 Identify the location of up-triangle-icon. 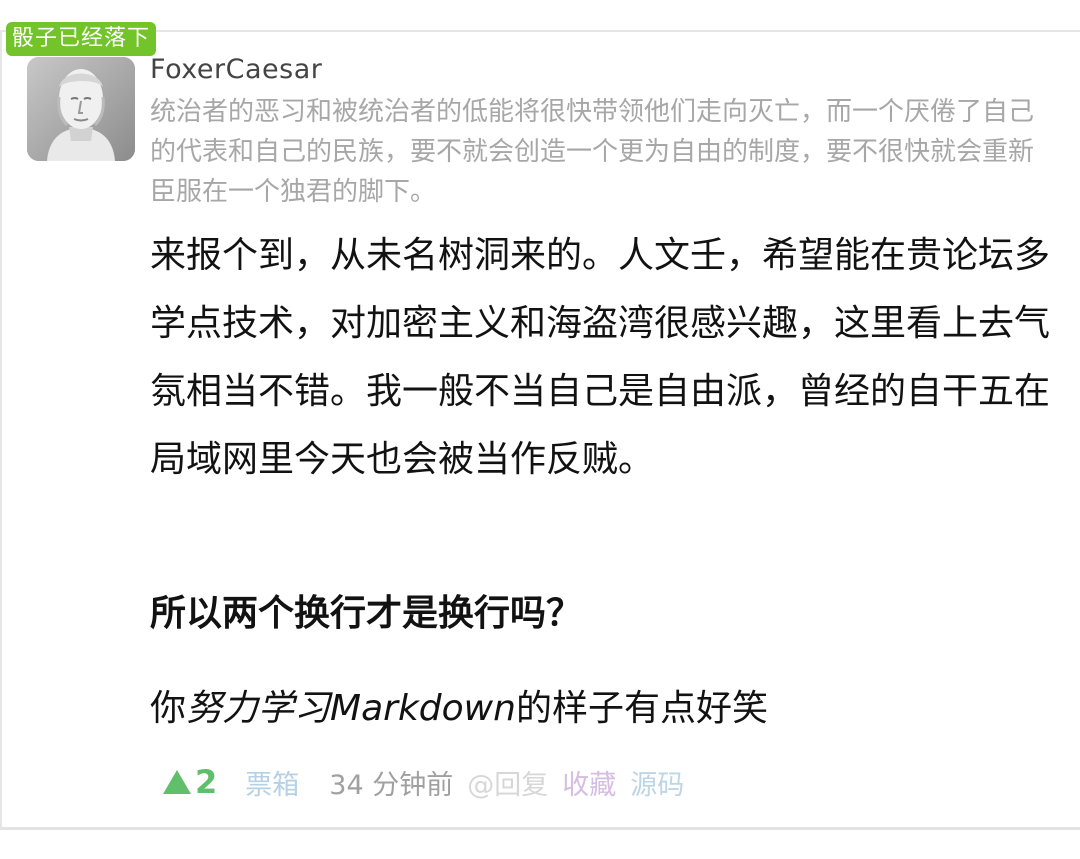
(177, 782).